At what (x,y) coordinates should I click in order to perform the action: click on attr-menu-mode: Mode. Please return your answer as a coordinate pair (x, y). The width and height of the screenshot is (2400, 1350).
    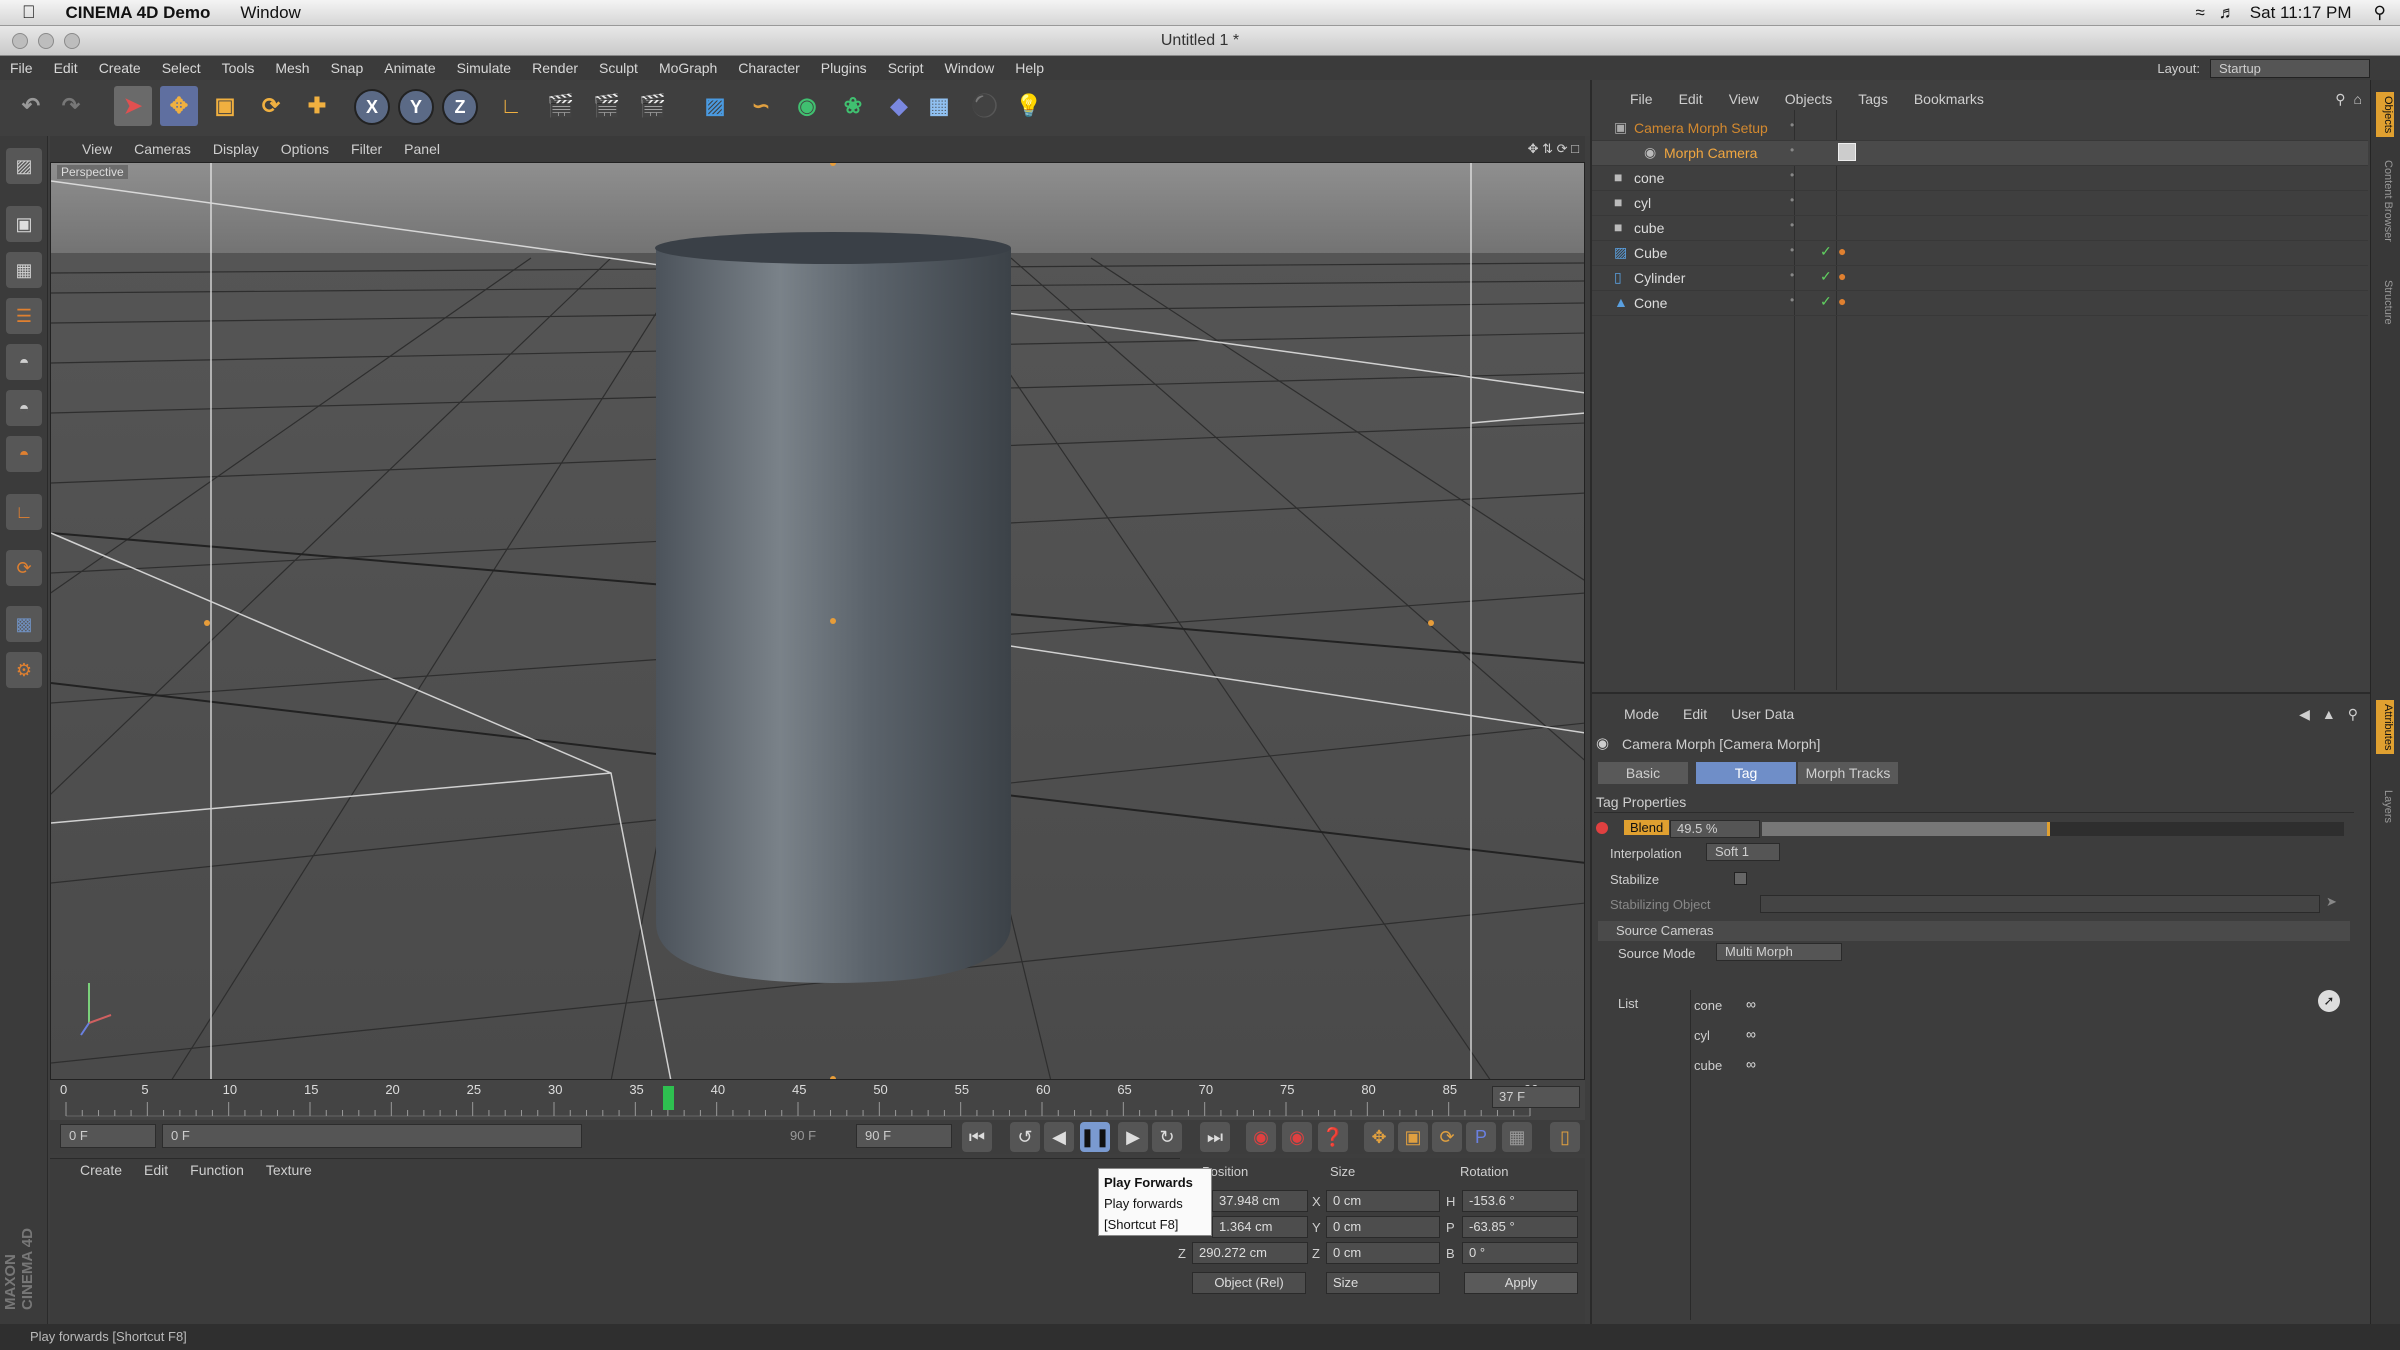
    Looking at the image, I should click on (1641, 714).